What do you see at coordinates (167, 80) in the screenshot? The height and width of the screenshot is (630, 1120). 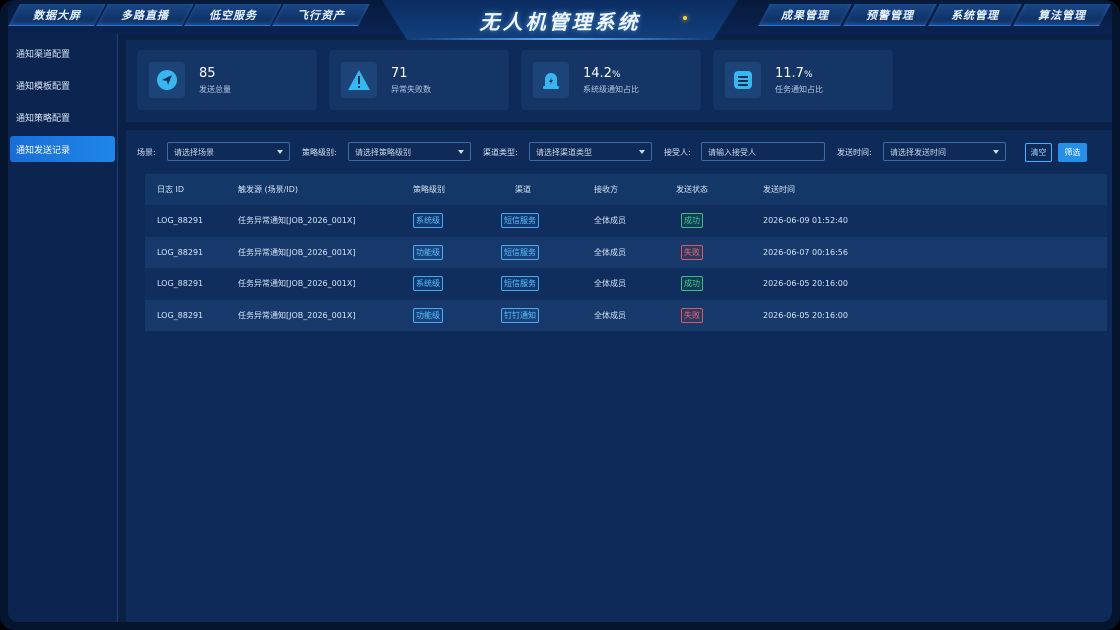 I see `send-icon` at bounding box center [167, 80].